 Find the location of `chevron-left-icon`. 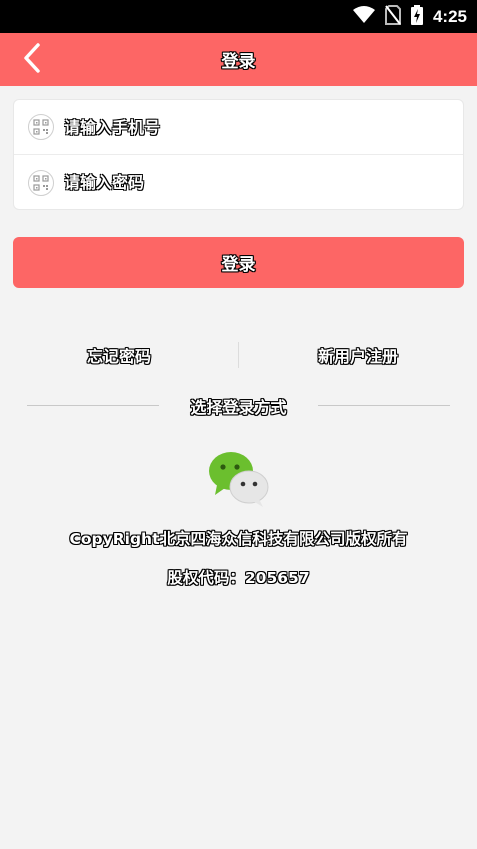

chevron-left-icon is located at coordinates (32, 60).